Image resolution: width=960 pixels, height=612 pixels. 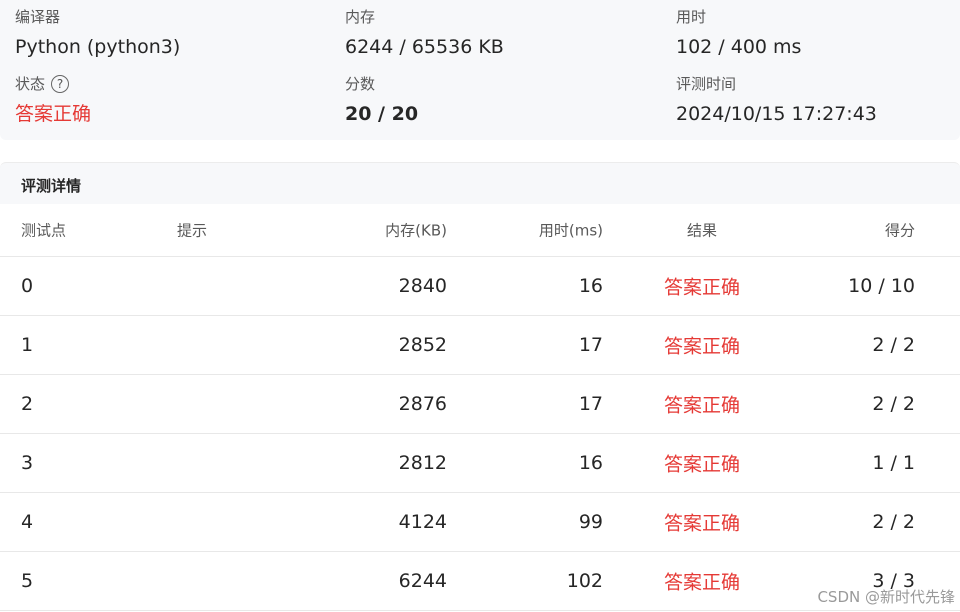 What do you see at coordinates (480, 286) in the screenshot?
I see `table-row: 0 2840 16 答案正确 10 / 10` at bounding box center [480, 286].